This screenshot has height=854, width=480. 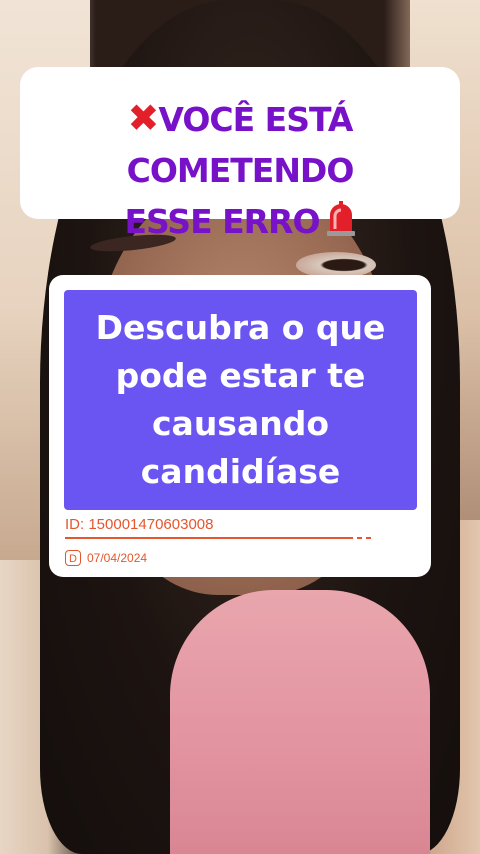 What do you see at coordinates (117, 557) in the screenshot?
I see `date: 07/04/2024` at bounding box center [117, 557].